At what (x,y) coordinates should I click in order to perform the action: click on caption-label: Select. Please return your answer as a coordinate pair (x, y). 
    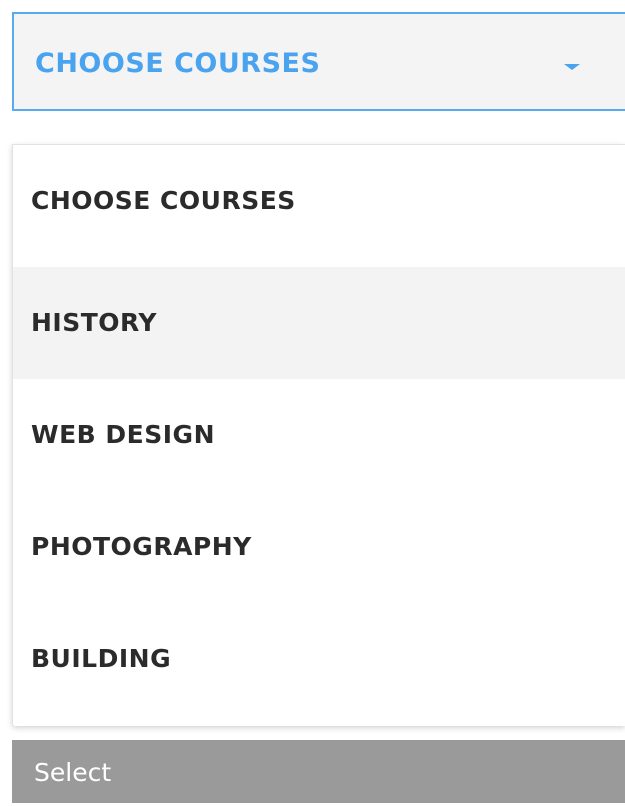
    Looking at the image, I should click on (73, 772).